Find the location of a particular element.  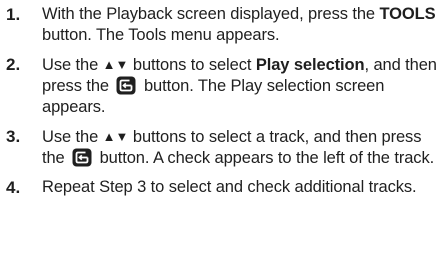

step-1-number: 1. is located at coordinates (13, 14).